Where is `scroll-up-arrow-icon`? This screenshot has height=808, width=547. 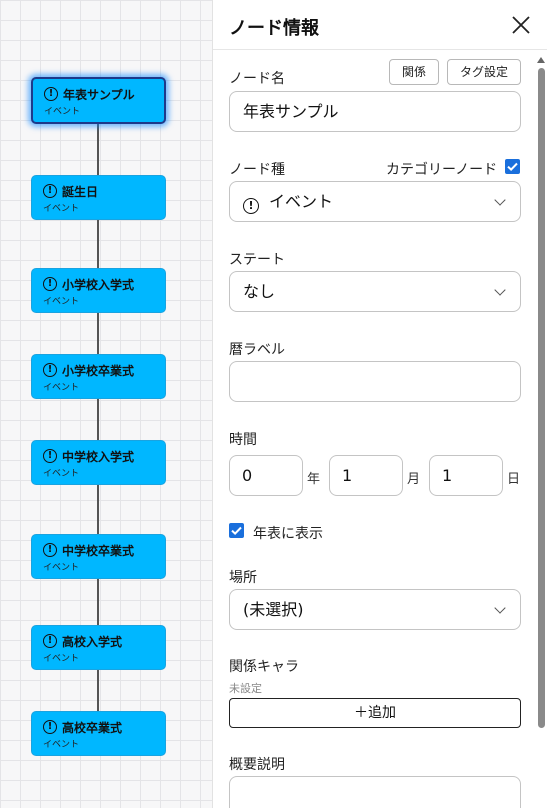
scroll-up-arrow-icon is located at coordinates (541, 60).